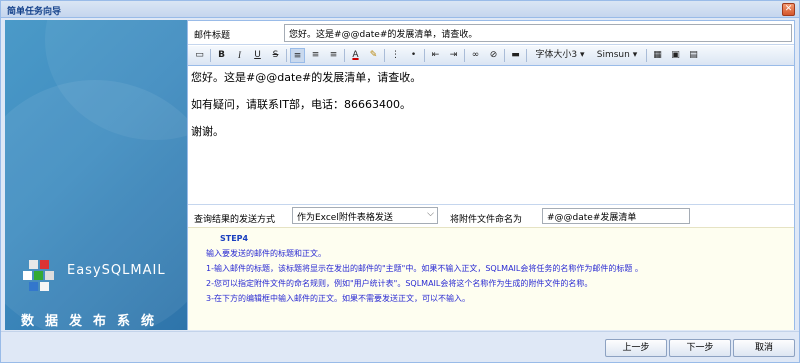 Image resolution: width=800 pixels, height=363 pixels. What do you see at coordinates (538, 33) in the screenshot?
I see `subject-input: 您好。这是#@@date#的发展清单，请查收。` at bounding box center [538, 33].